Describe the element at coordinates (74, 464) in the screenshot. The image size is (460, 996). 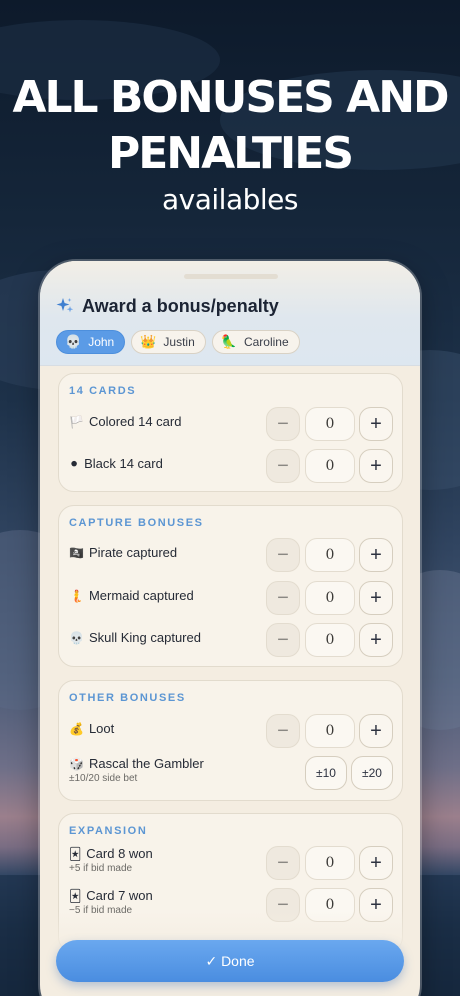
I see `black-circle-icon: ⚫` at that location.